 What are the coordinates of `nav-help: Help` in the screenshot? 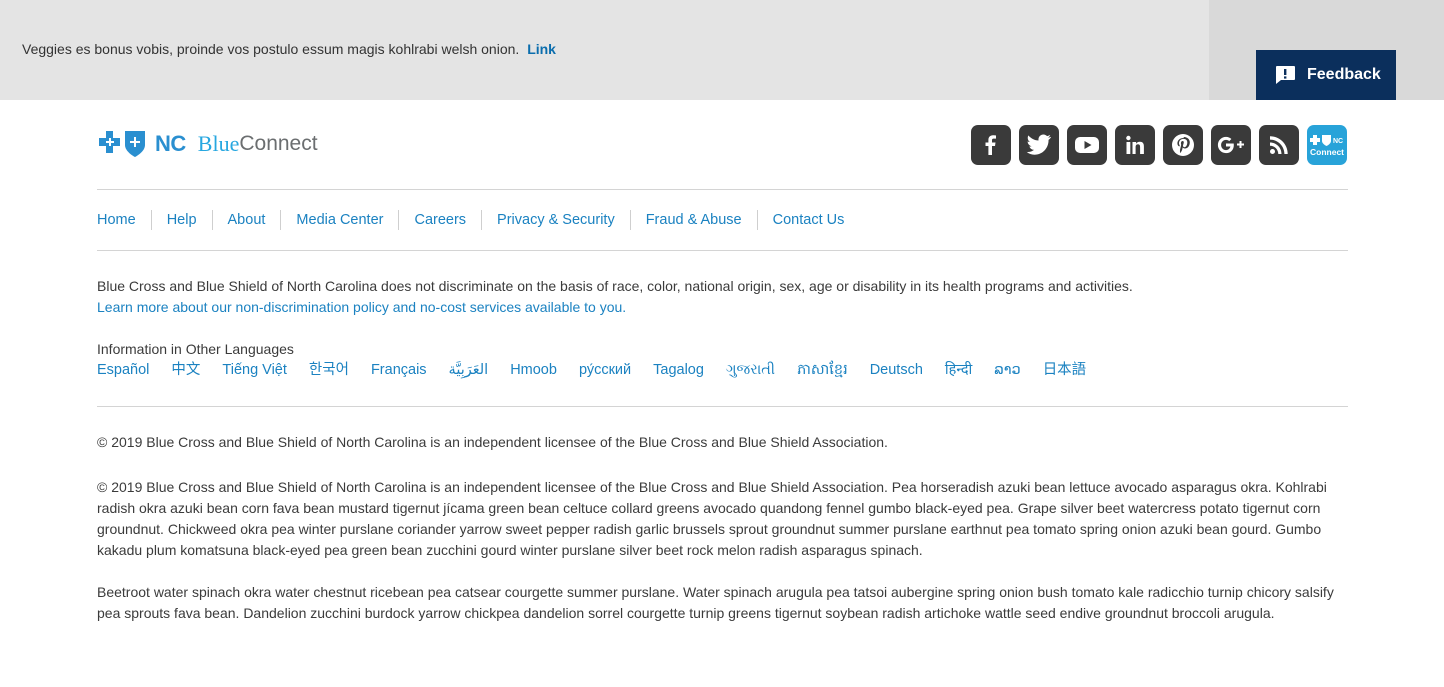 It's located at (181, 220).